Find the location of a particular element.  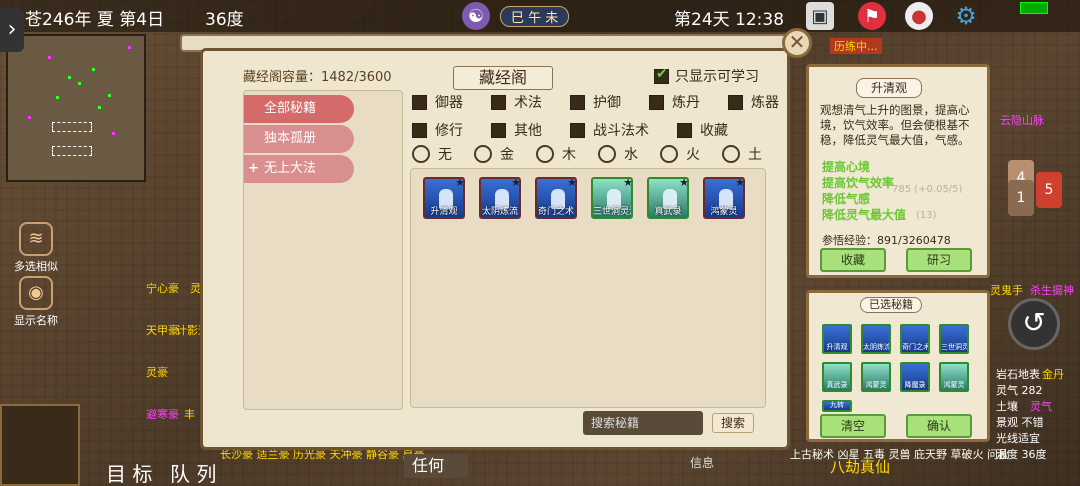

close-button: ✕ is located at coordinates (797, 43).